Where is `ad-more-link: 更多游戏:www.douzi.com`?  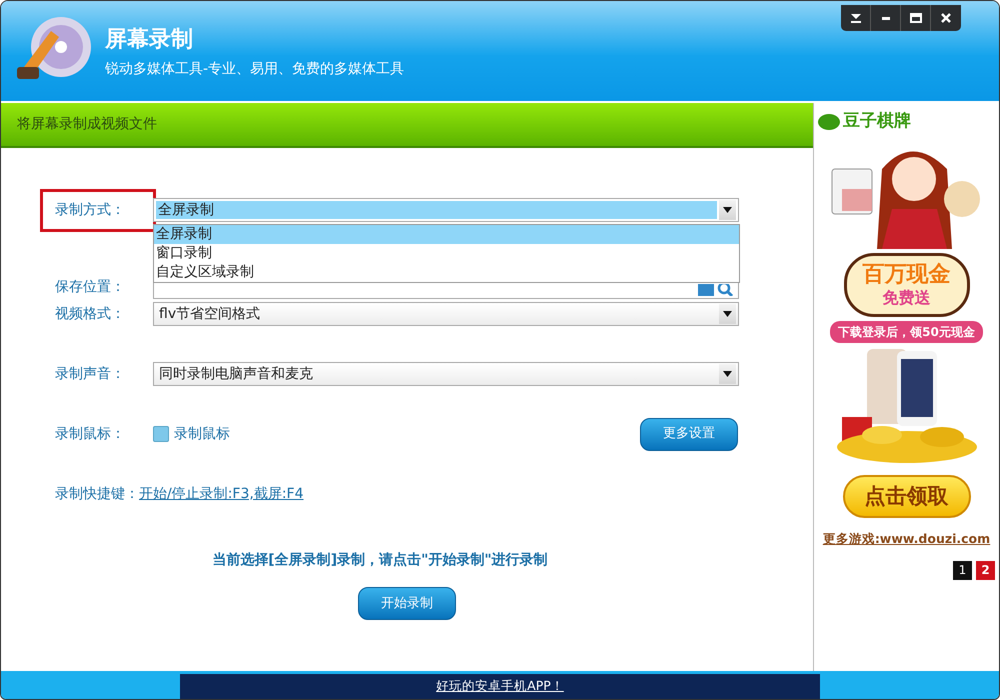
ad-more-link: 更多游戏:www.douzi.com is located at coordinates (906, 539).